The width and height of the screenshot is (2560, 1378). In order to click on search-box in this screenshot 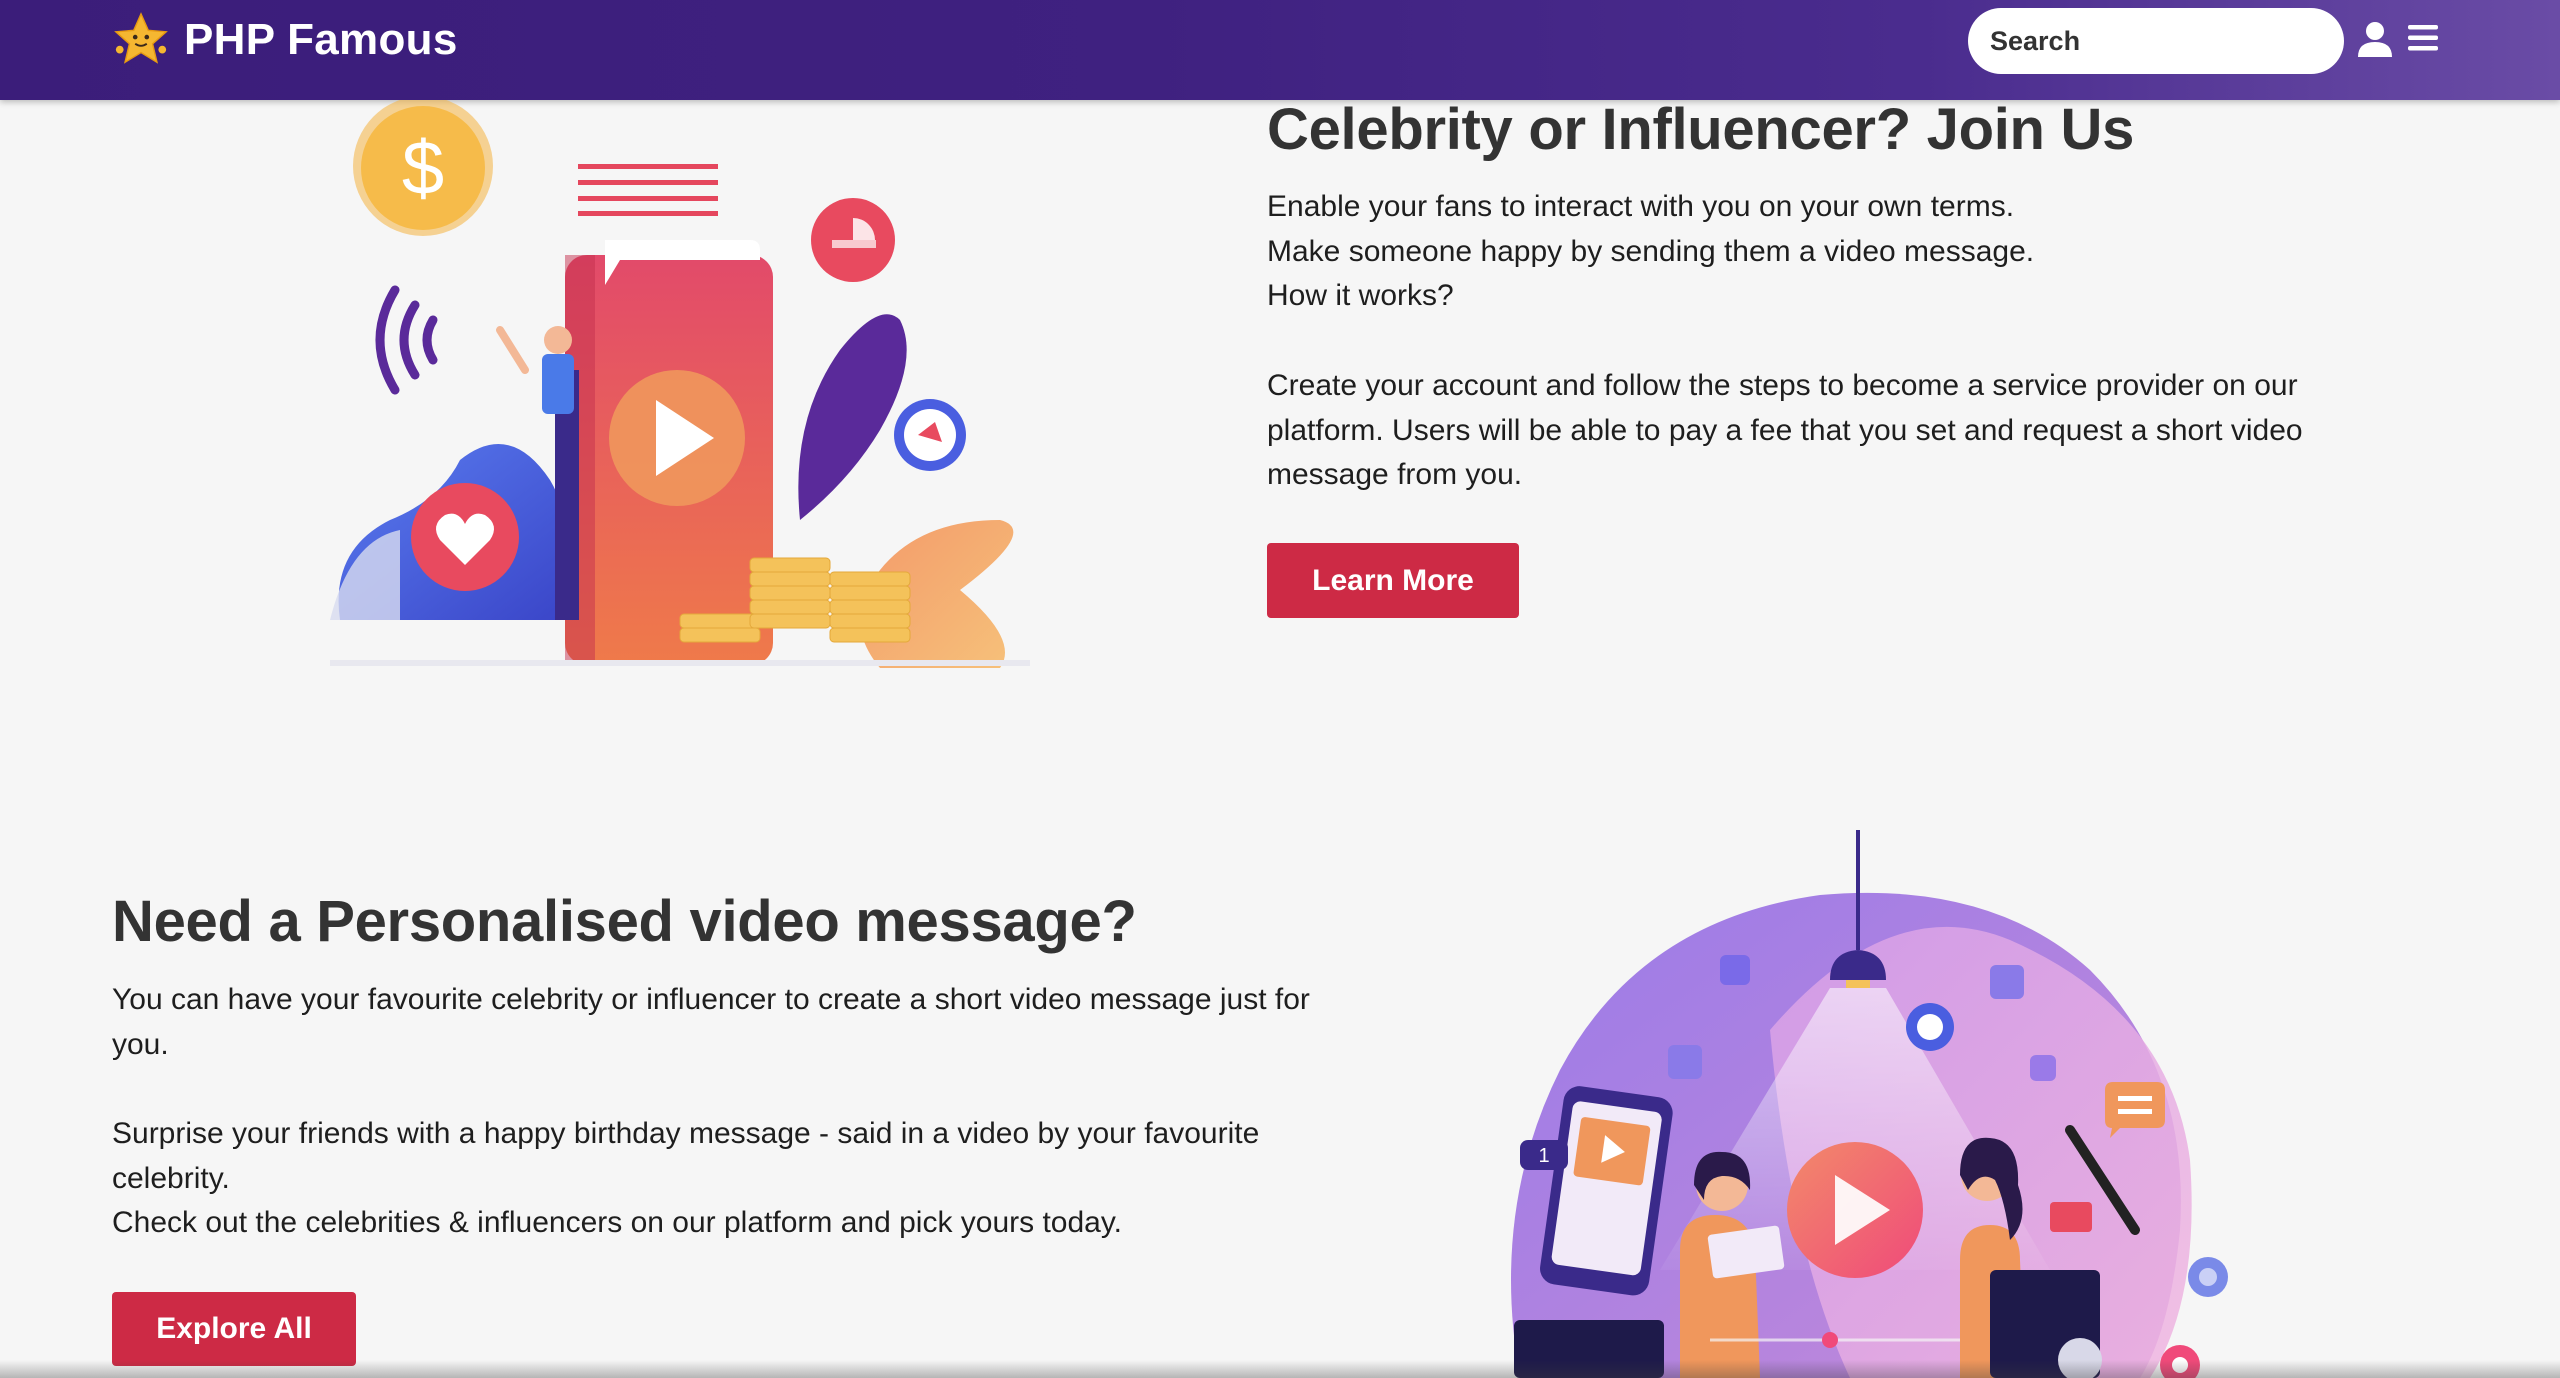, I will do `click(2159, 41)`.